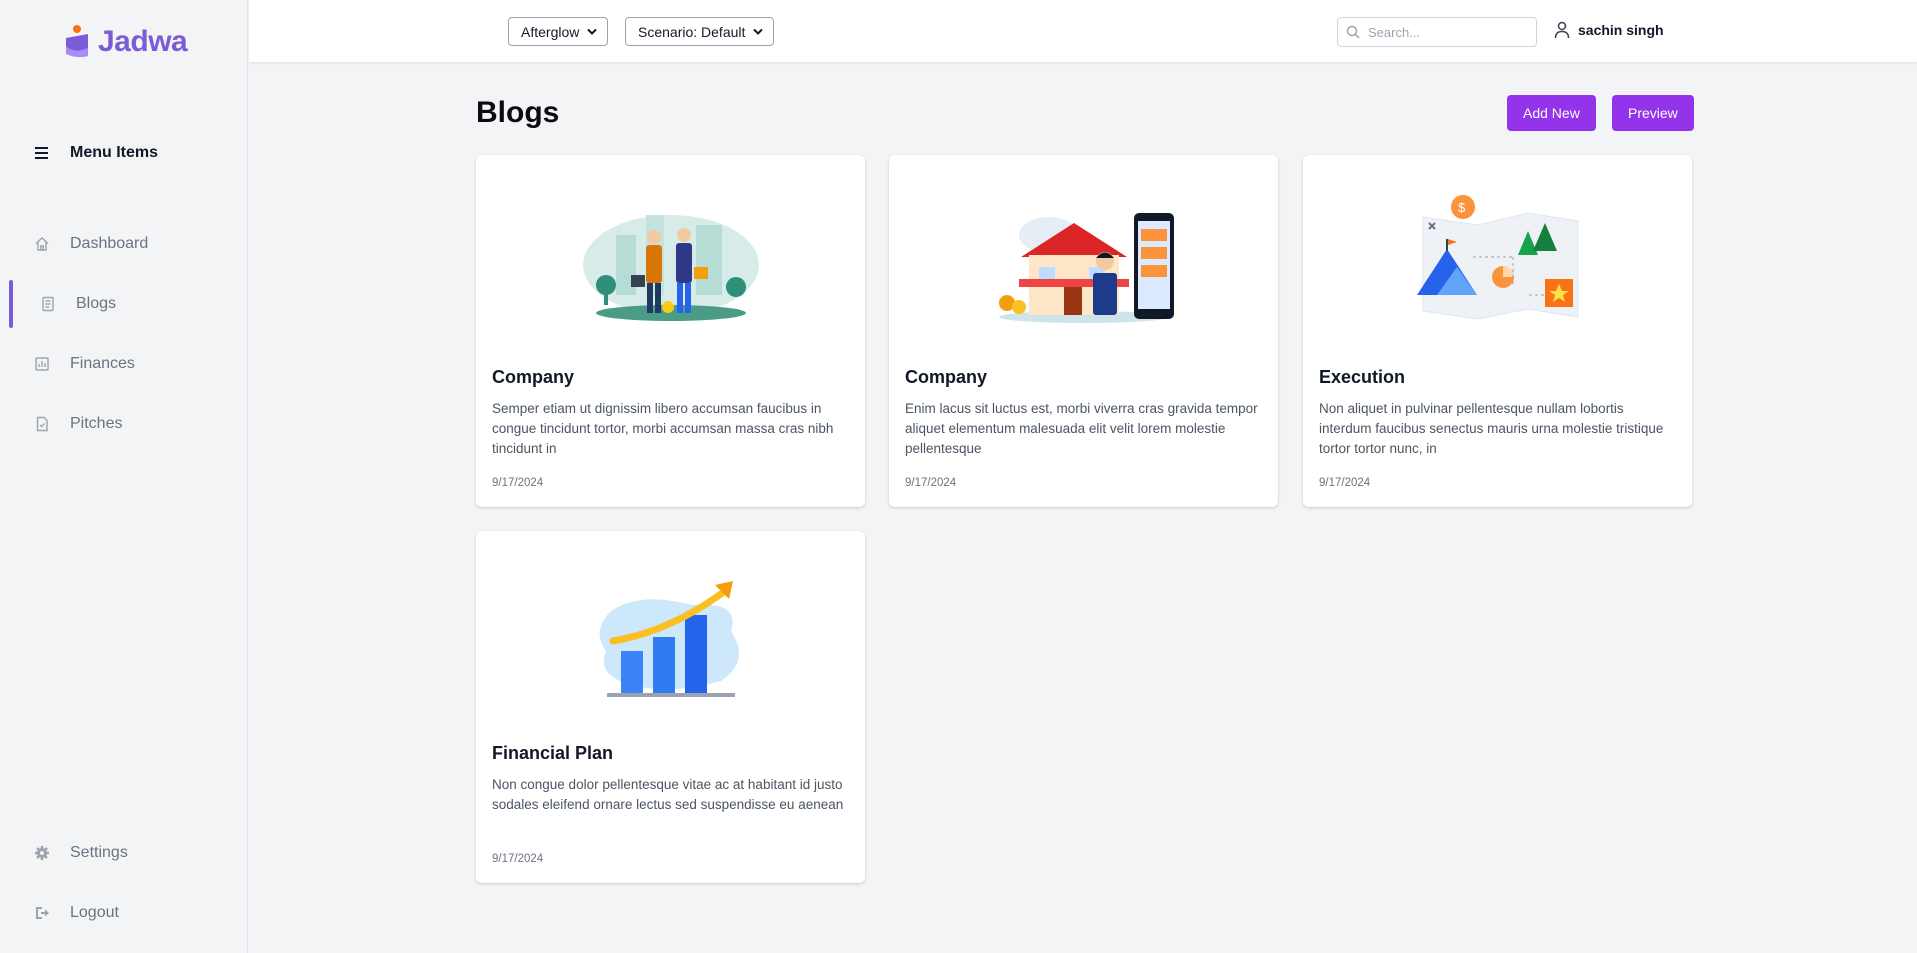  What do you see at coordinates (553, 753) in the screenshot?
I see `blog-card-title: Financial Plan` at bounding box center [553, 753].